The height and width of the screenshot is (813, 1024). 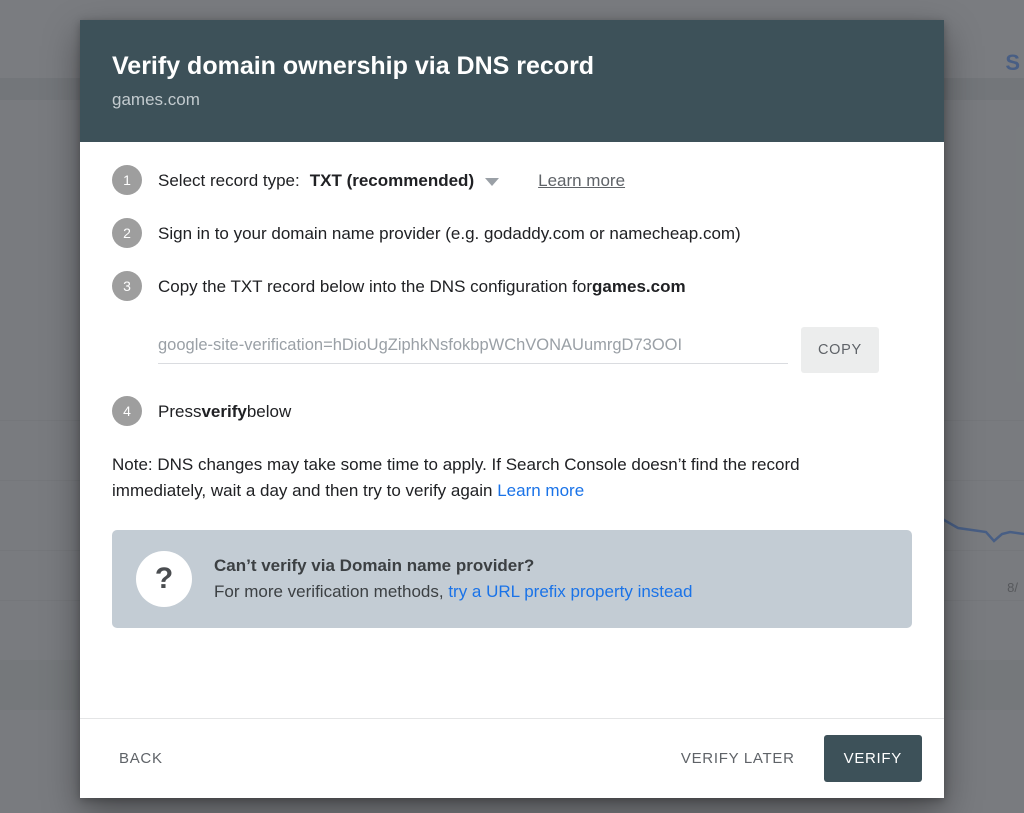 I want to click on record-type-select: TXT (recommended), so click(x=404, y=181).